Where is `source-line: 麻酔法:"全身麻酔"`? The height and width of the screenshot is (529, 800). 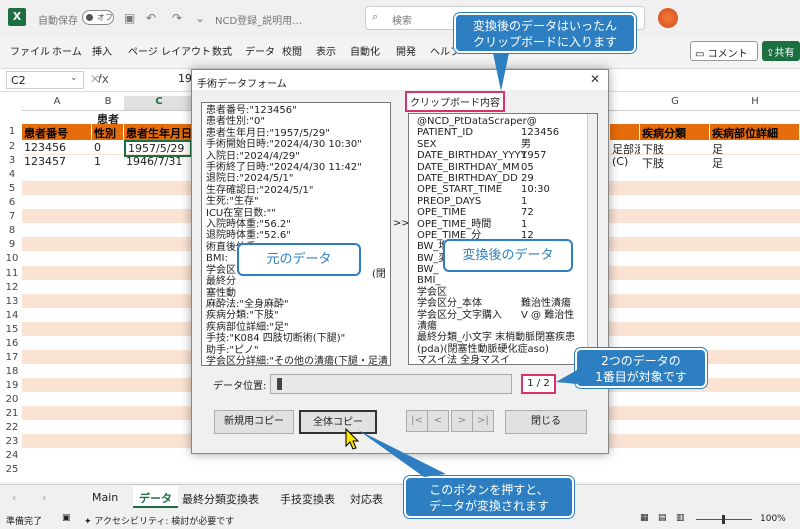
source-line: 麻酔法:"全身麻酔" is located at coordinates (247, 304).